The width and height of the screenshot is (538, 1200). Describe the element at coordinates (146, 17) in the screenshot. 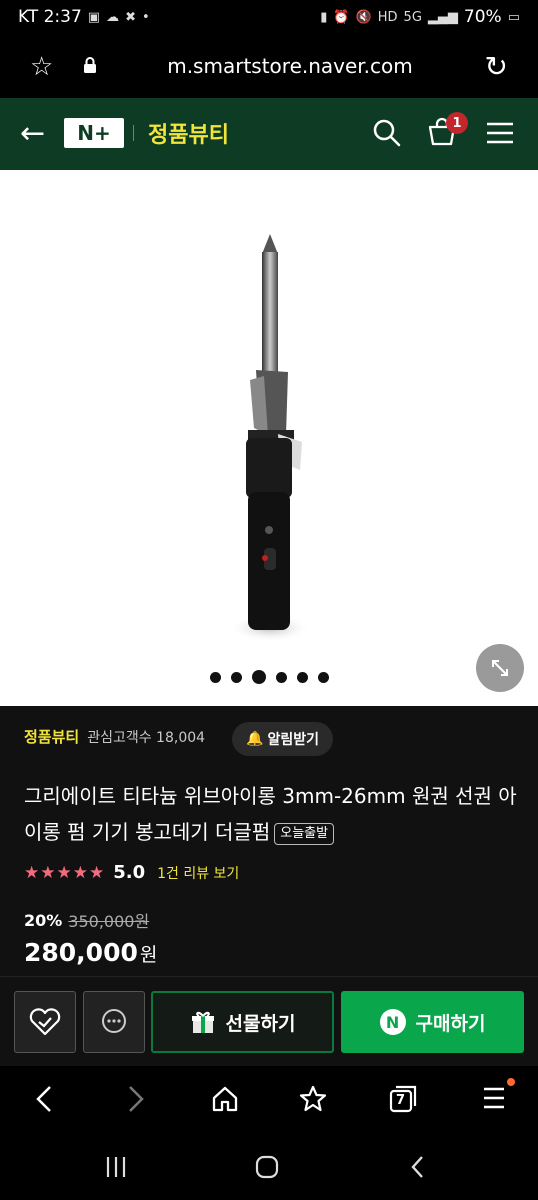

I see `more-notifications-icon: •` at that location.